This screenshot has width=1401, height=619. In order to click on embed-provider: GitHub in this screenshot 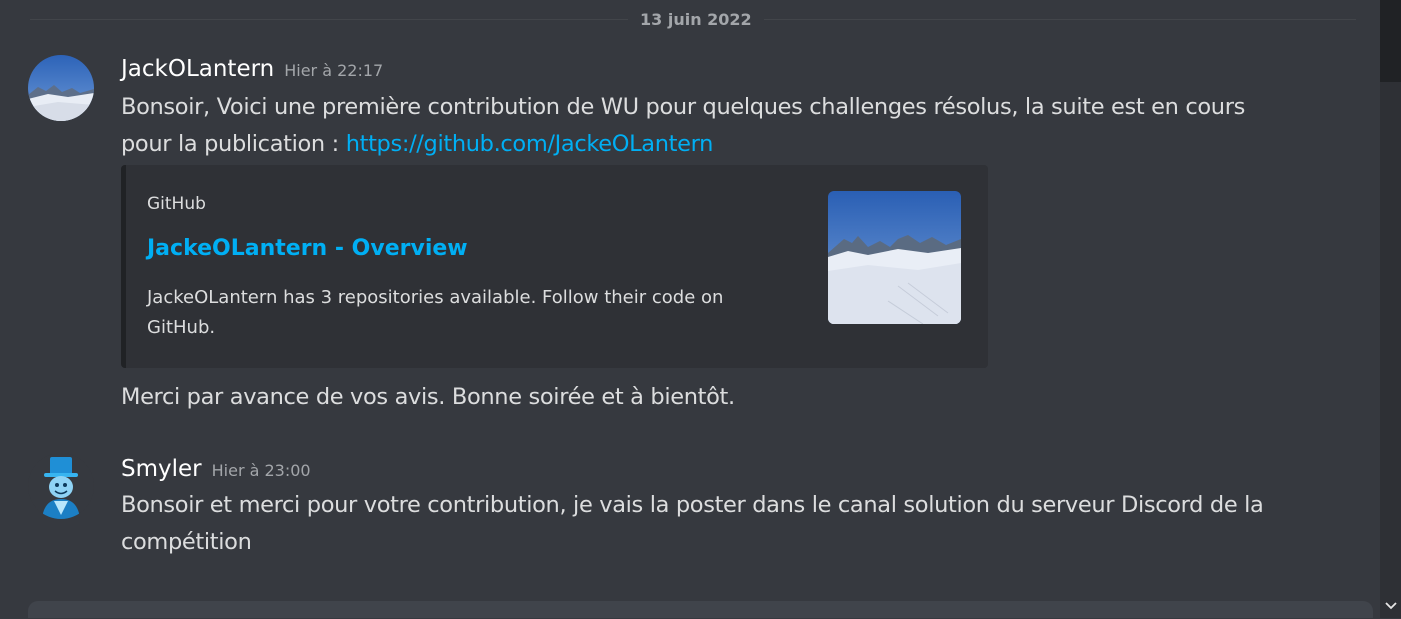, I will do `click(176, 204)`.